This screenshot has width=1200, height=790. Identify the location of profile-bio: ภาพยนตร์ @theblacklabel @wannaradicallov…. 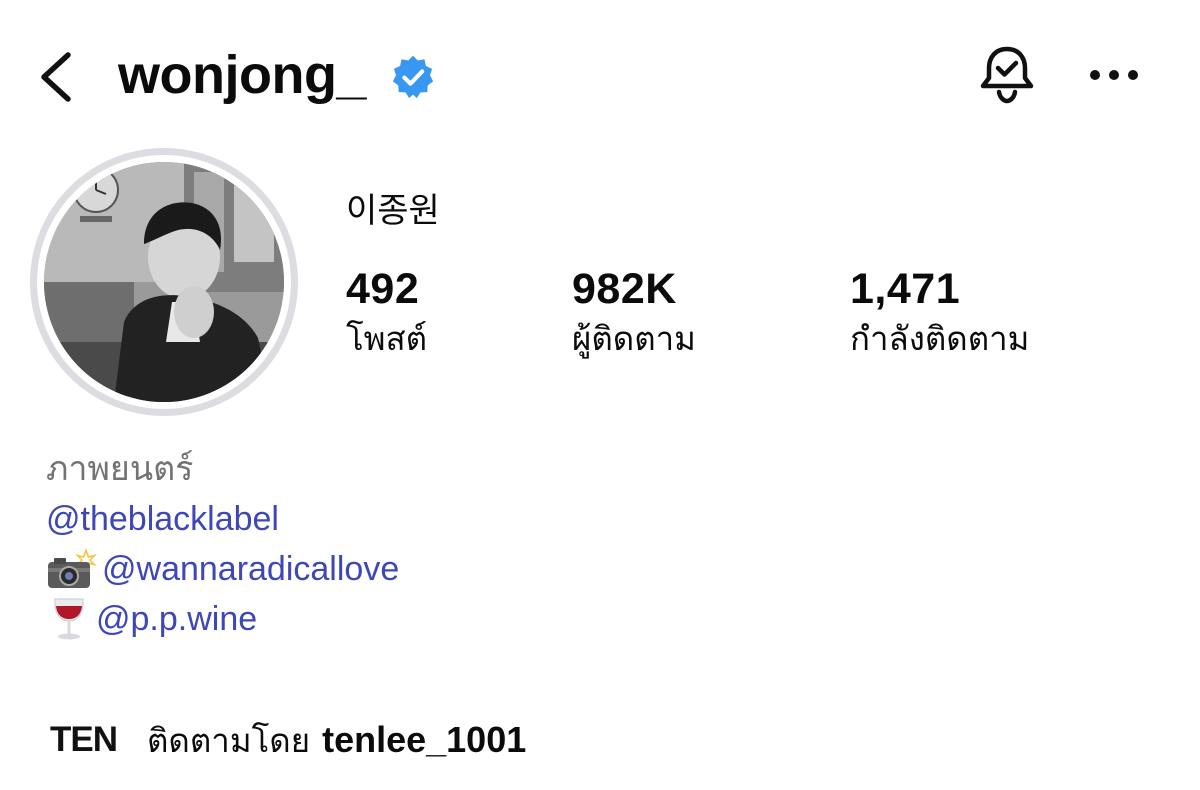
(222, 544).